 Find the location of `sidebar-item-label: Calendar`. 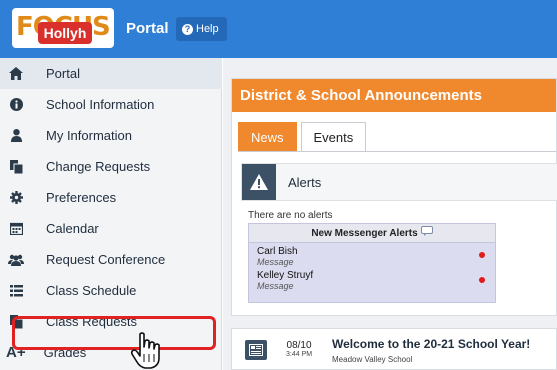

sidebar-item-label: Calendar is located at coordinates (72, 228).